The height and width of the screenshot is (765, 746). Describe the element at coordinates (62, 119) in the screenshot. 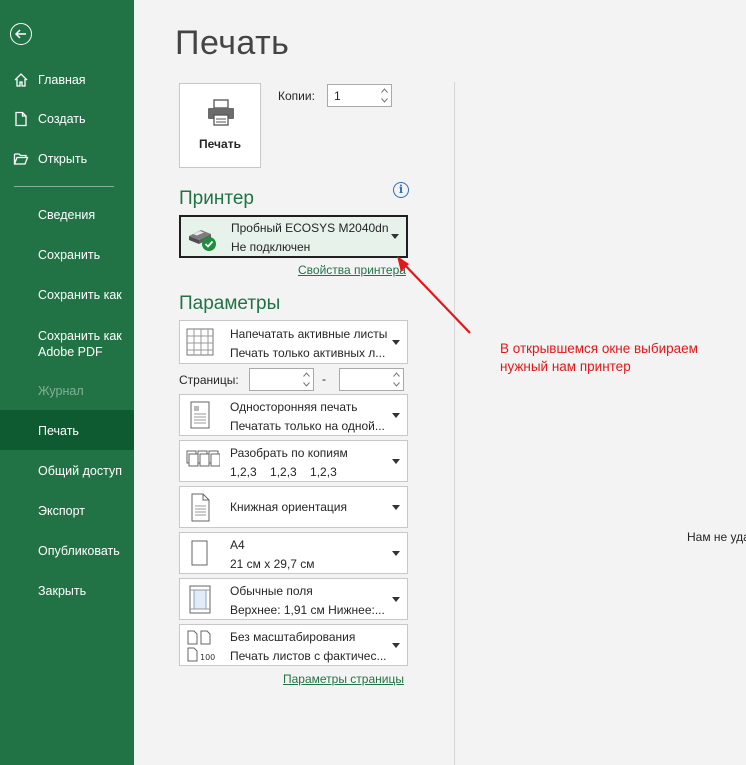

I see `nav-new-label: Создать` at that location.